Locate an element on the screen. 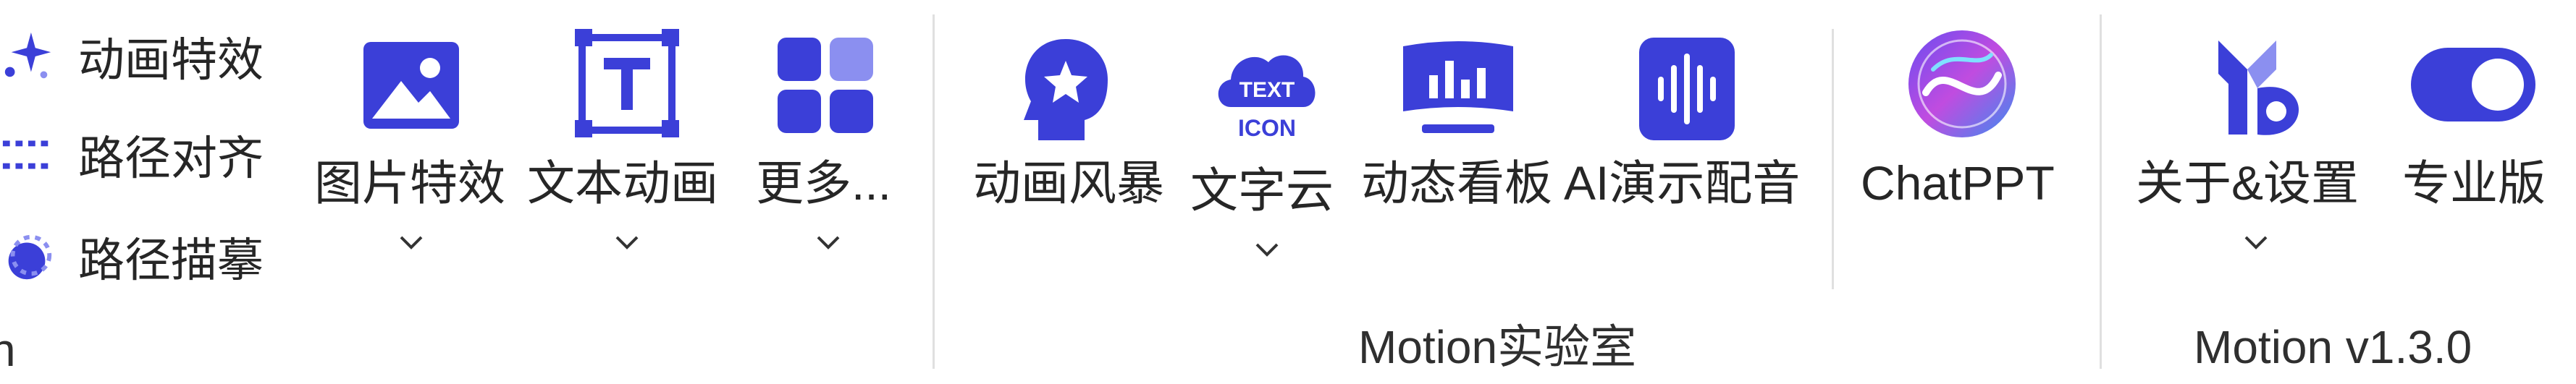 The image size is (2576, 384). menu-item-label: 路径对齐 is located at coordinates (171, 158).